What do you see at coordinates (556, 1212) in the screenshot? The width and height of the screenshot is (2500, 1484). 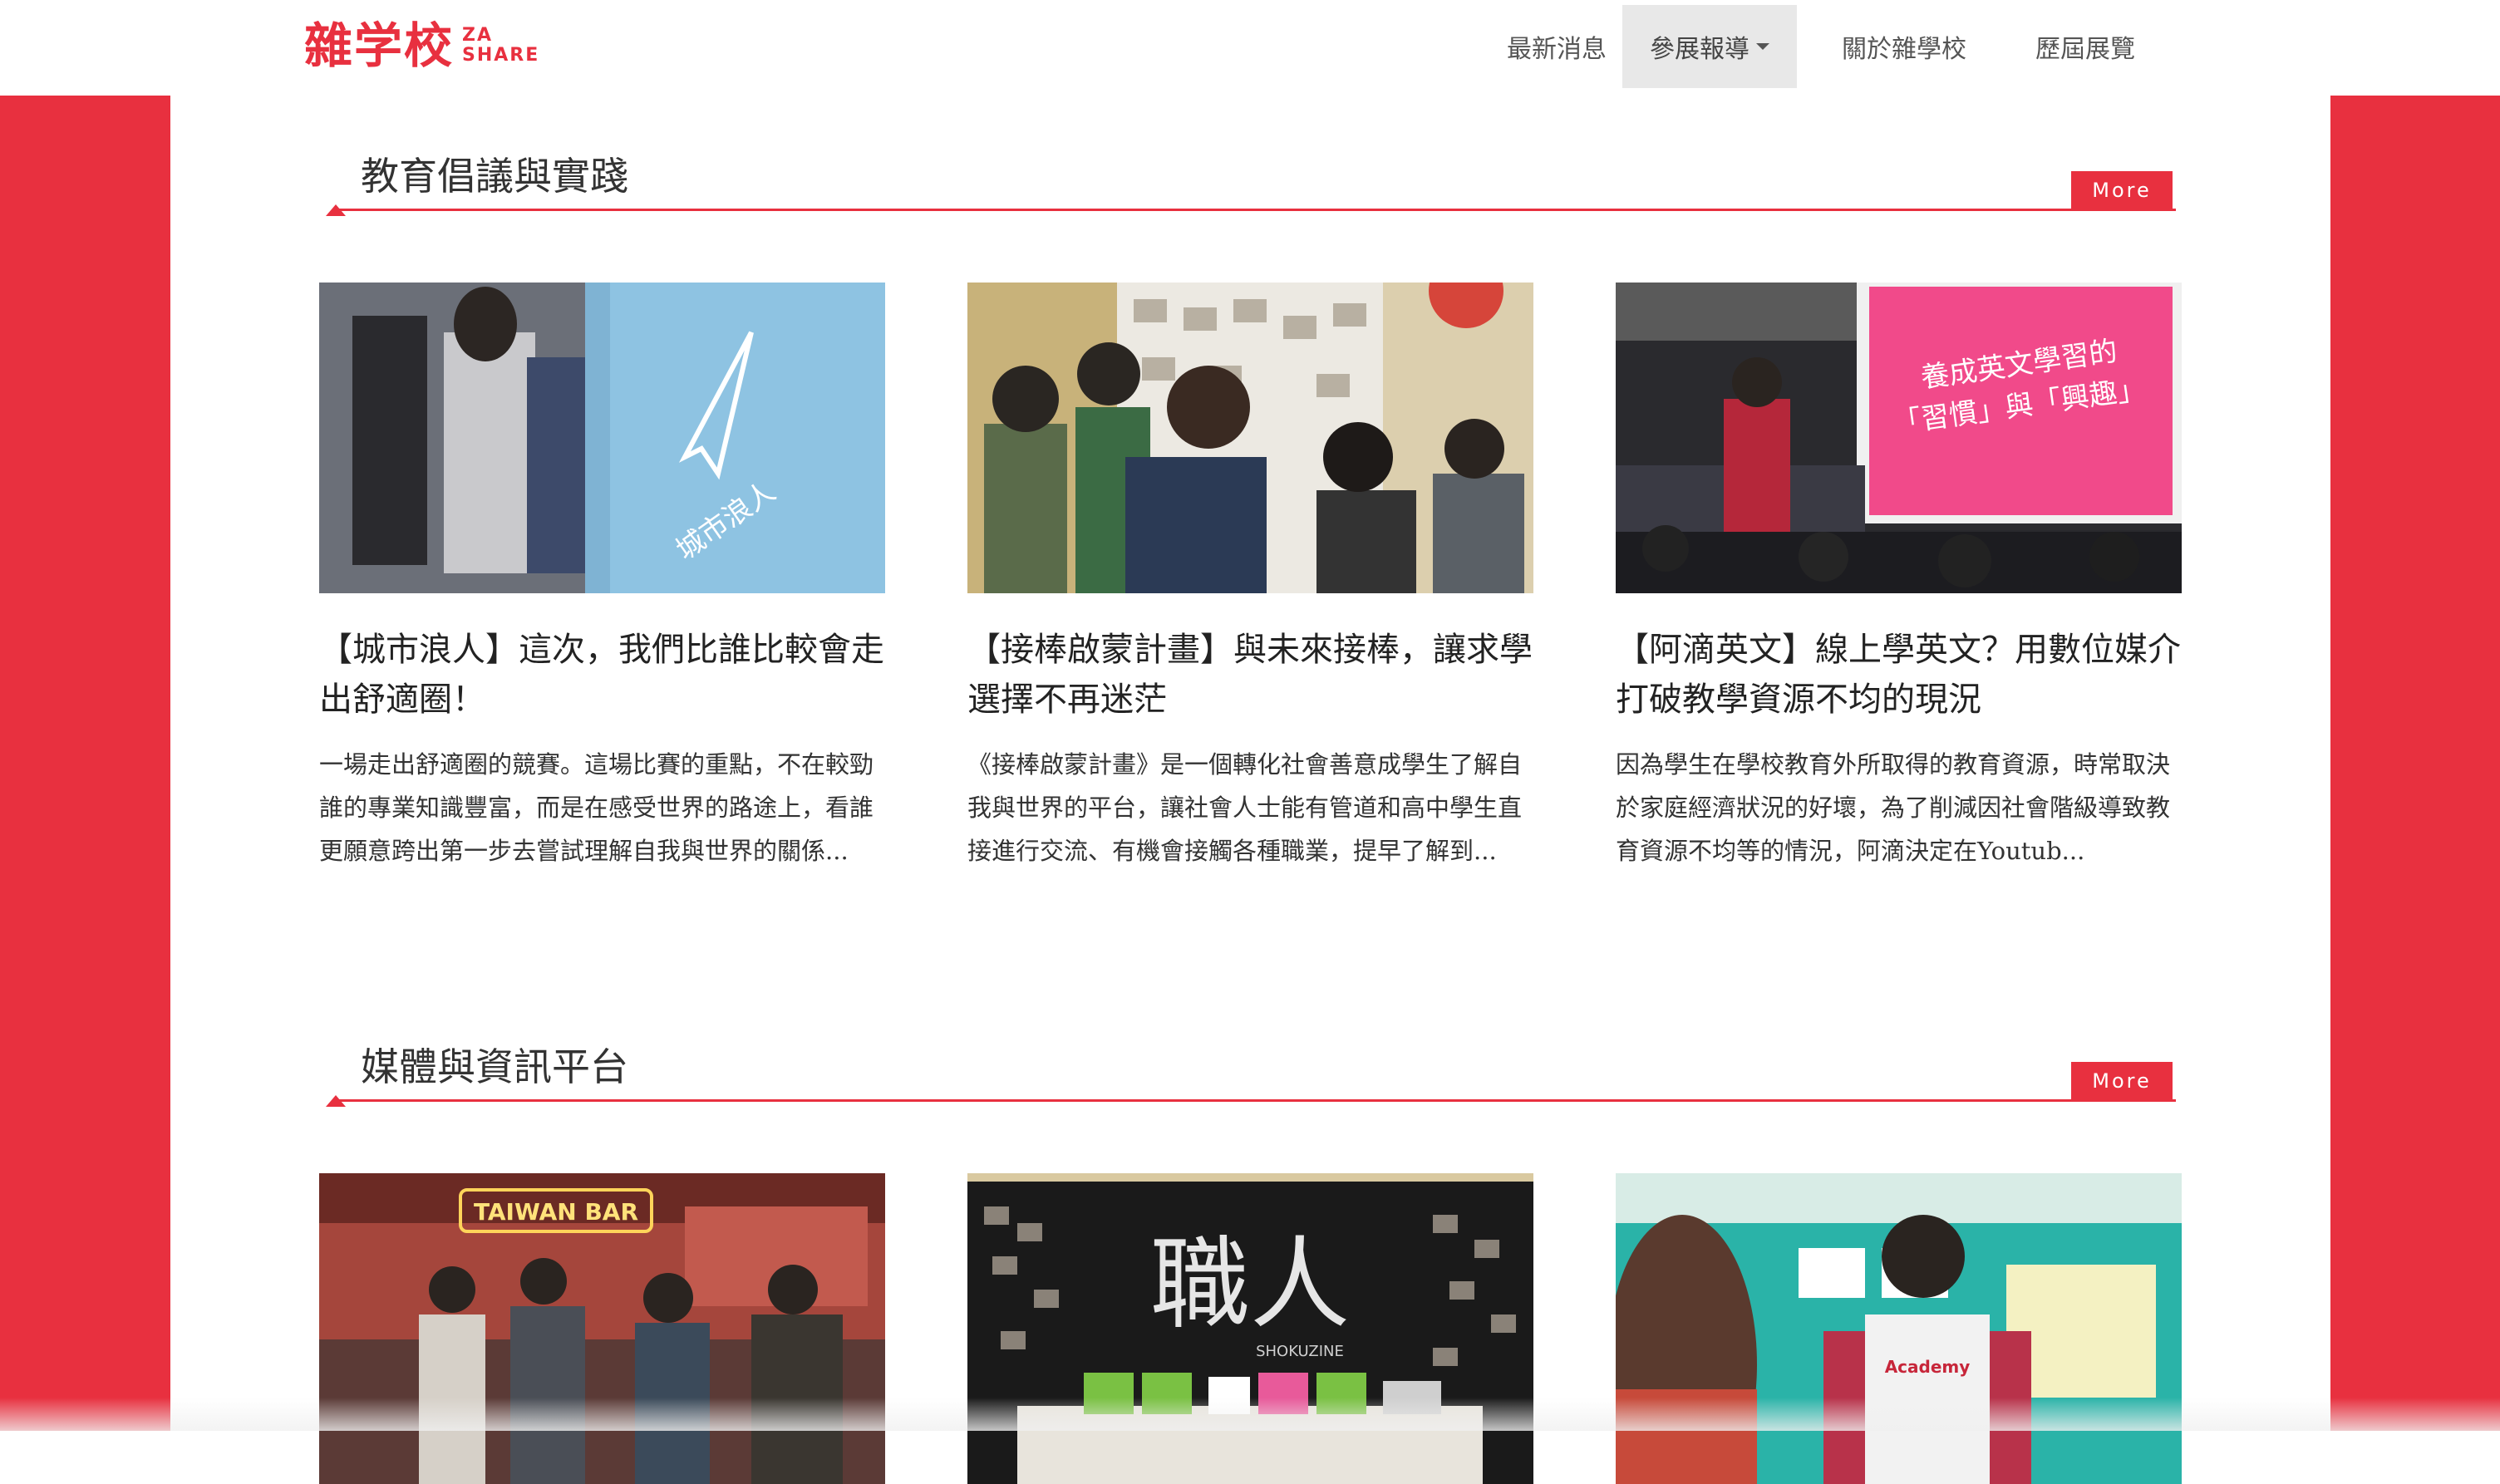 I see `sign-text: TAIWAN BAR` at bounding box center [556, 1212].